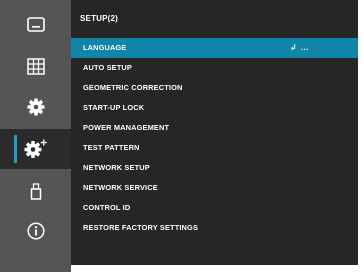  I want to click on menu-item-auto-setup: AUTO SETUP, so click(214, 68).